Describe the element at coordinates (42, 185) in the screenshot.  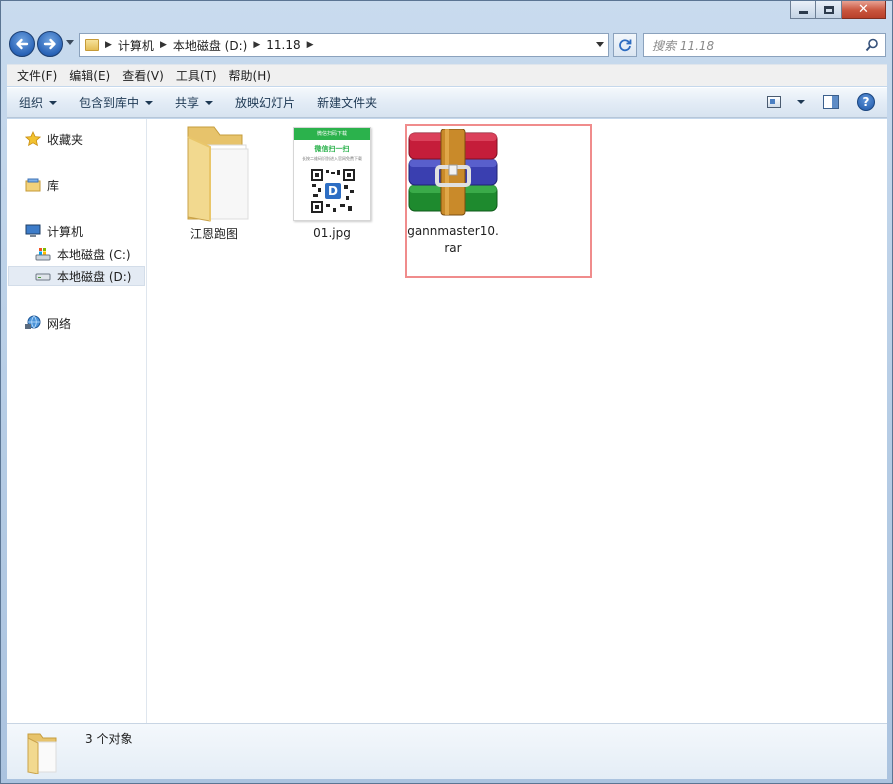
I see `nav-library: 库` at that location.